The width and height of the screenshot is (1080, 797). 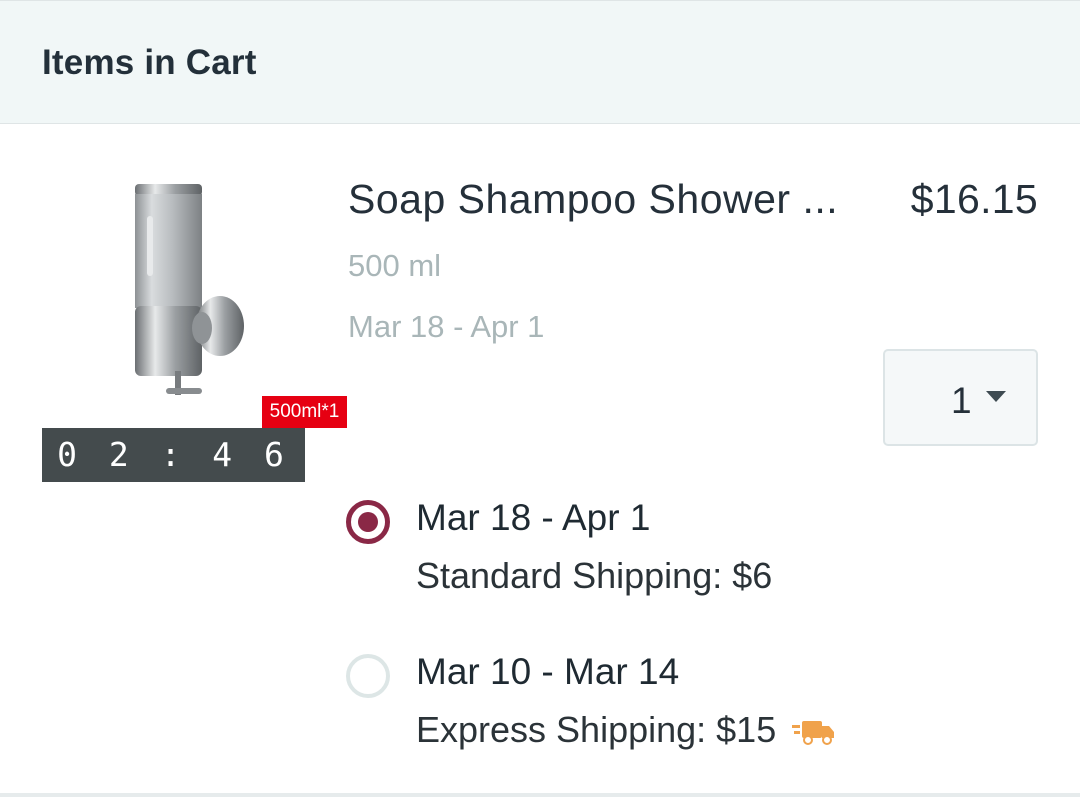 I want to click on product-variant: 500 ml, so click(x=395, y=265).